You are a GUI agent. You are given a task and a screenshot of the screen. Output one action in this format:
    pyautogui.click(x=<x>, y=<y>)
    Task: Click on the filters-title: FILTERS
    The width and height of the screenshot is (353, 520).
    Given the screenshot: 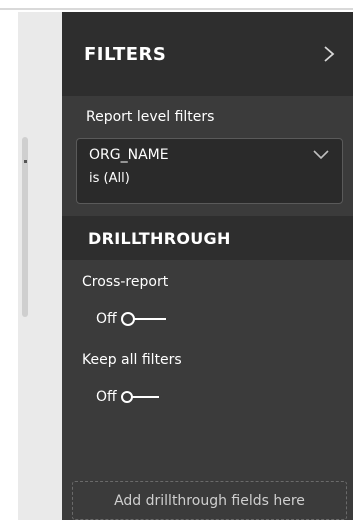 What is the action you would take?
    pyautogui.click(x=125, y=54)
    